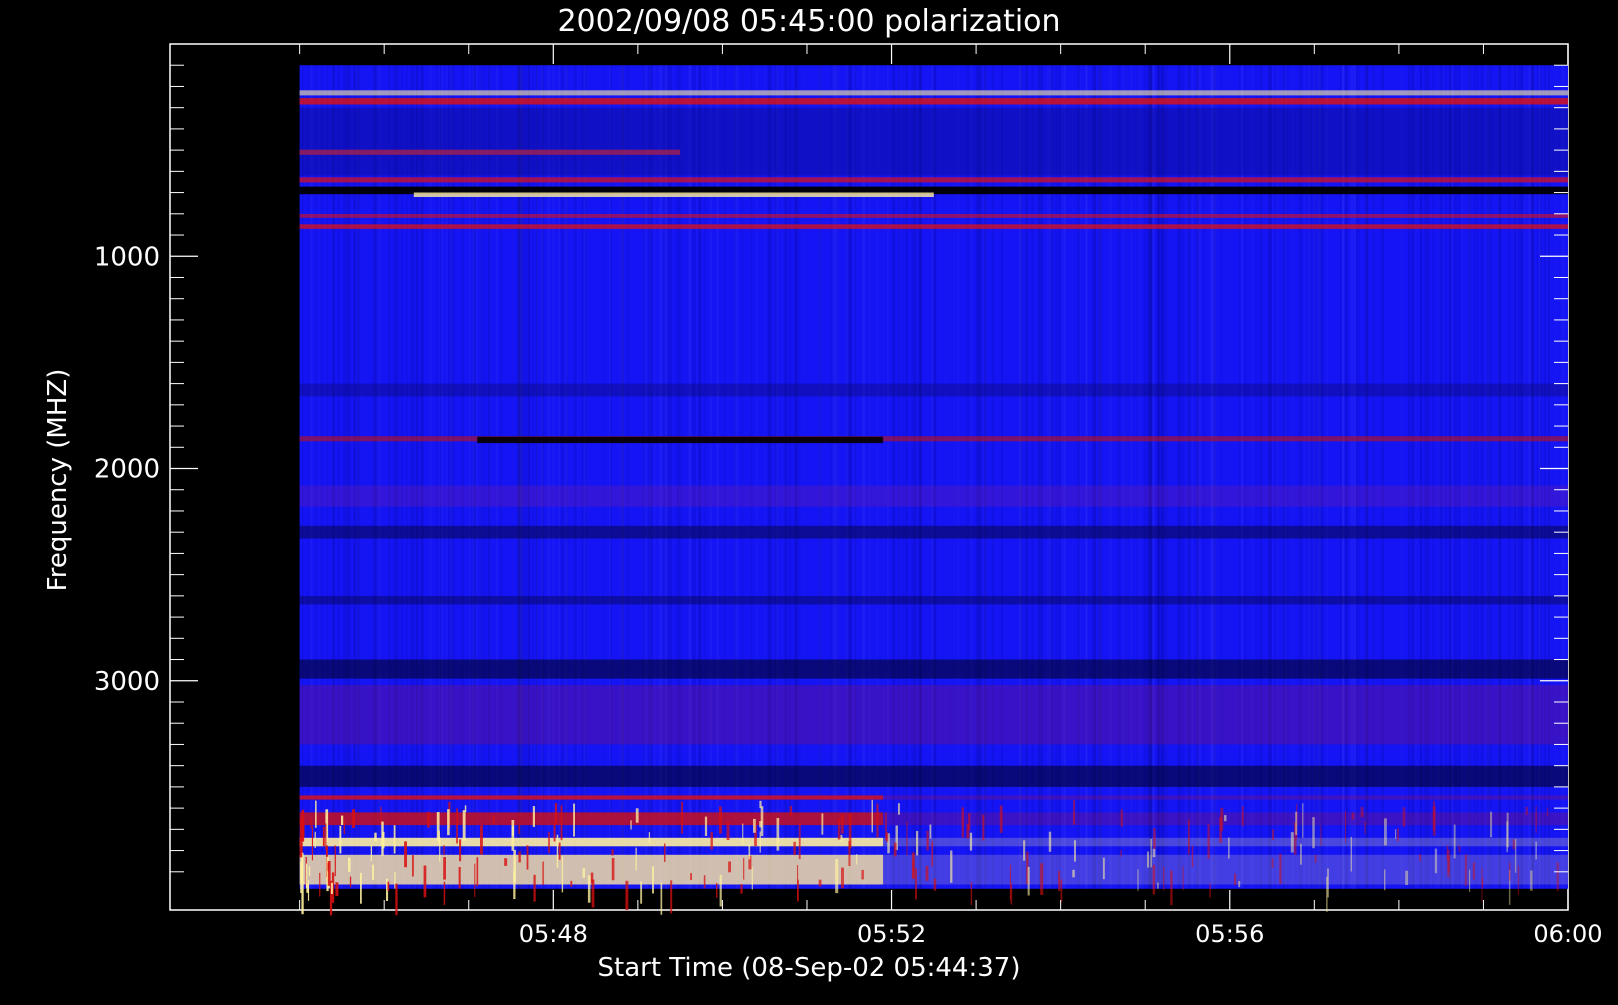 Image resolution: width=1618 pixels, height=1005 pixels. I want to click on y-tick-label: 2000, so click(127, 470).